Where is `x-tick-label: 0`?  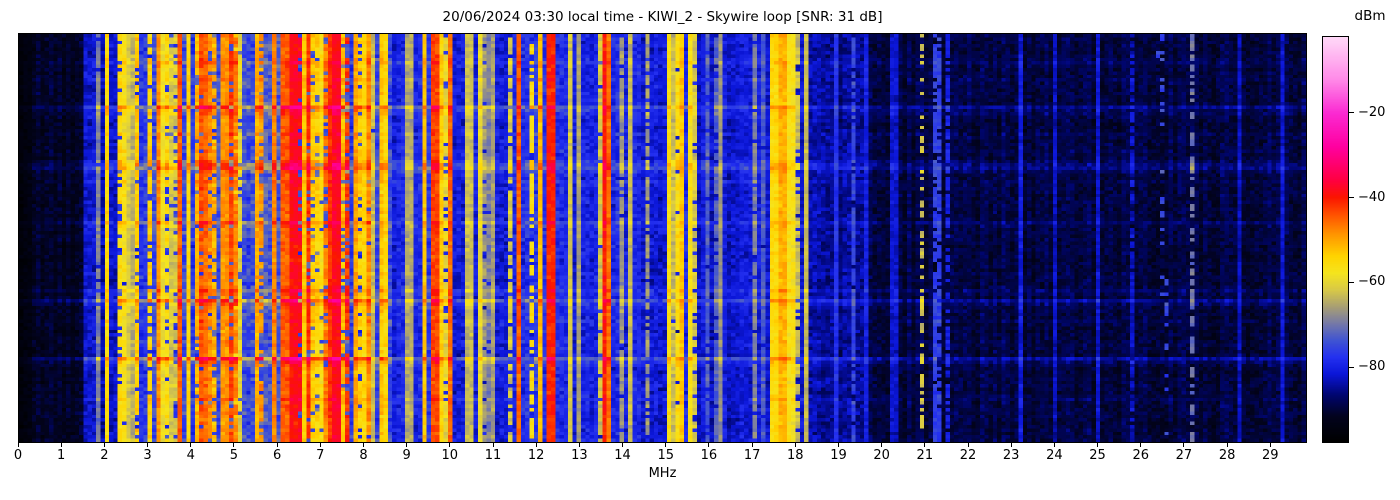 x-tick-label: 0 is located at coordinates (18, 455).